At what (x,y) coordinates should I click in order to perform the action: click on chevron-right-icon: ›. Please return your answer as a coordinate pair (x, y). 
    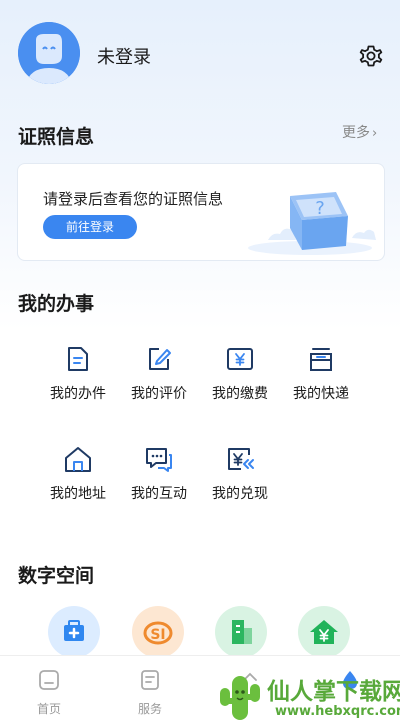
    Looking at the image, I should click on (375, 133).